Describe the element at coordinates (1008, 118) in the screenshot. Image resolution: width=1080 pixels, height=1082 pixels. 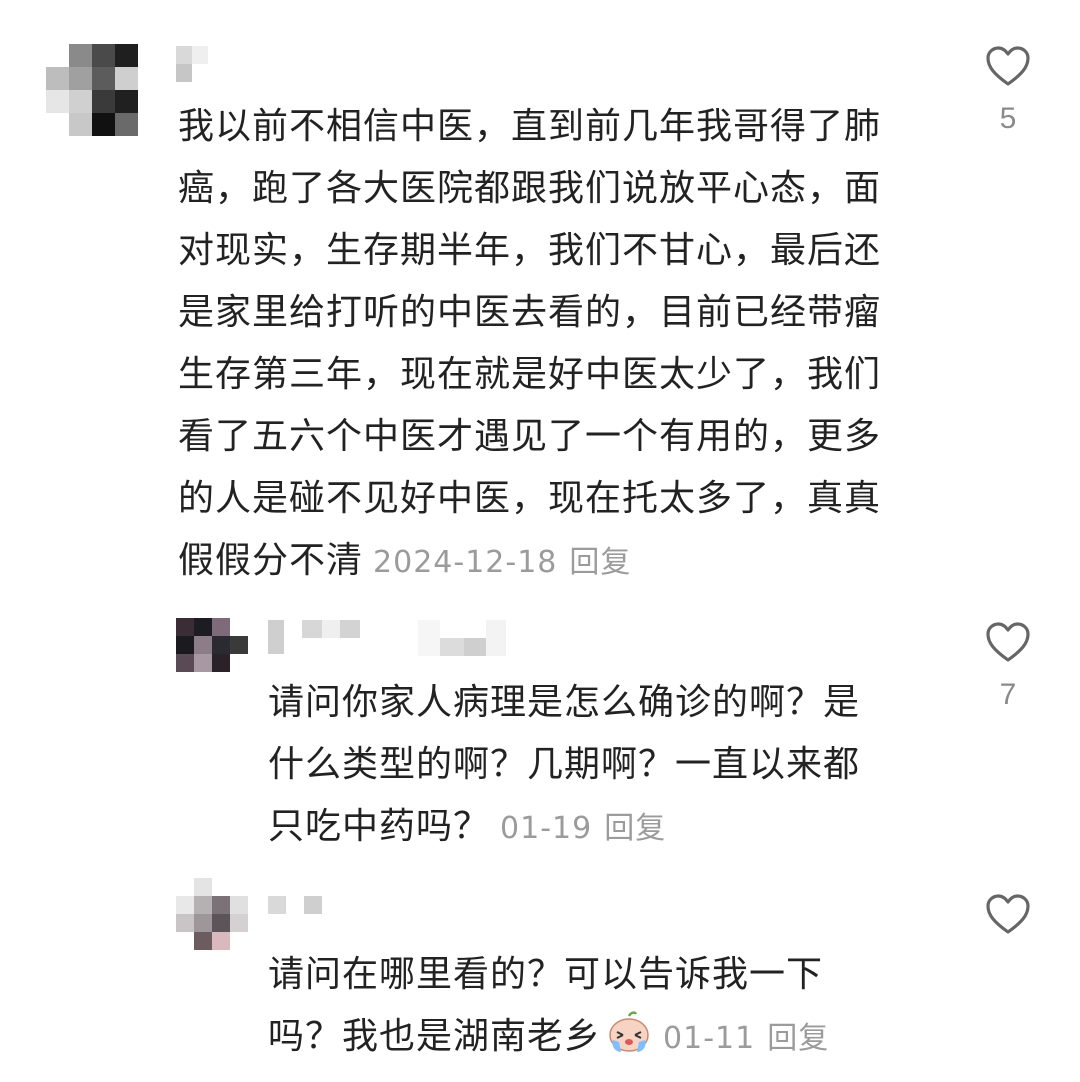
I see `like-count: 5` at that location.